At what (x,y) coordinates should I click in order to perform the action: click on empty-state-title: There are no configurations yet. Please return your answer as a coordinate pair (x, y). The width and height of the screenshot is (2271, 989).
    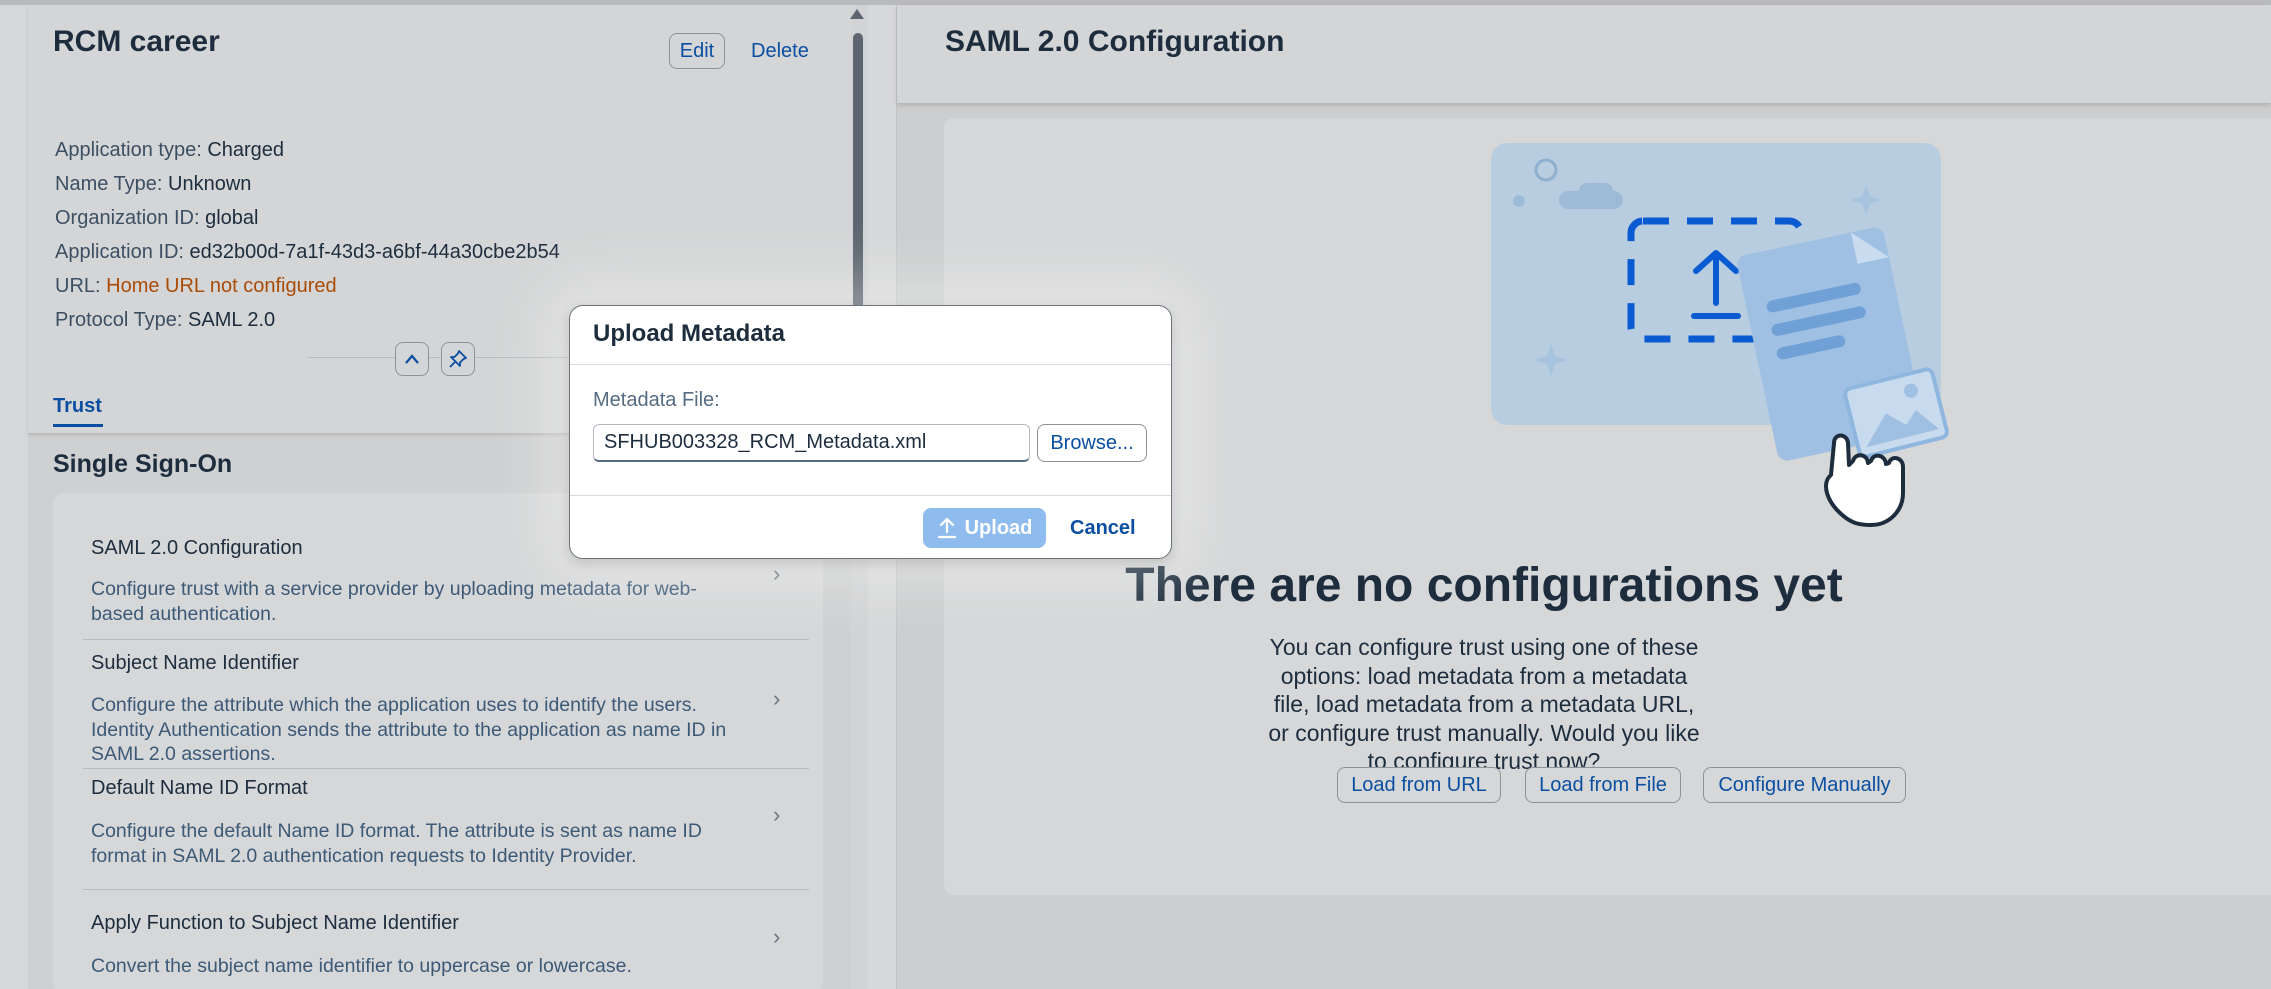
    Looking at the image, I should click on (1484, 585).